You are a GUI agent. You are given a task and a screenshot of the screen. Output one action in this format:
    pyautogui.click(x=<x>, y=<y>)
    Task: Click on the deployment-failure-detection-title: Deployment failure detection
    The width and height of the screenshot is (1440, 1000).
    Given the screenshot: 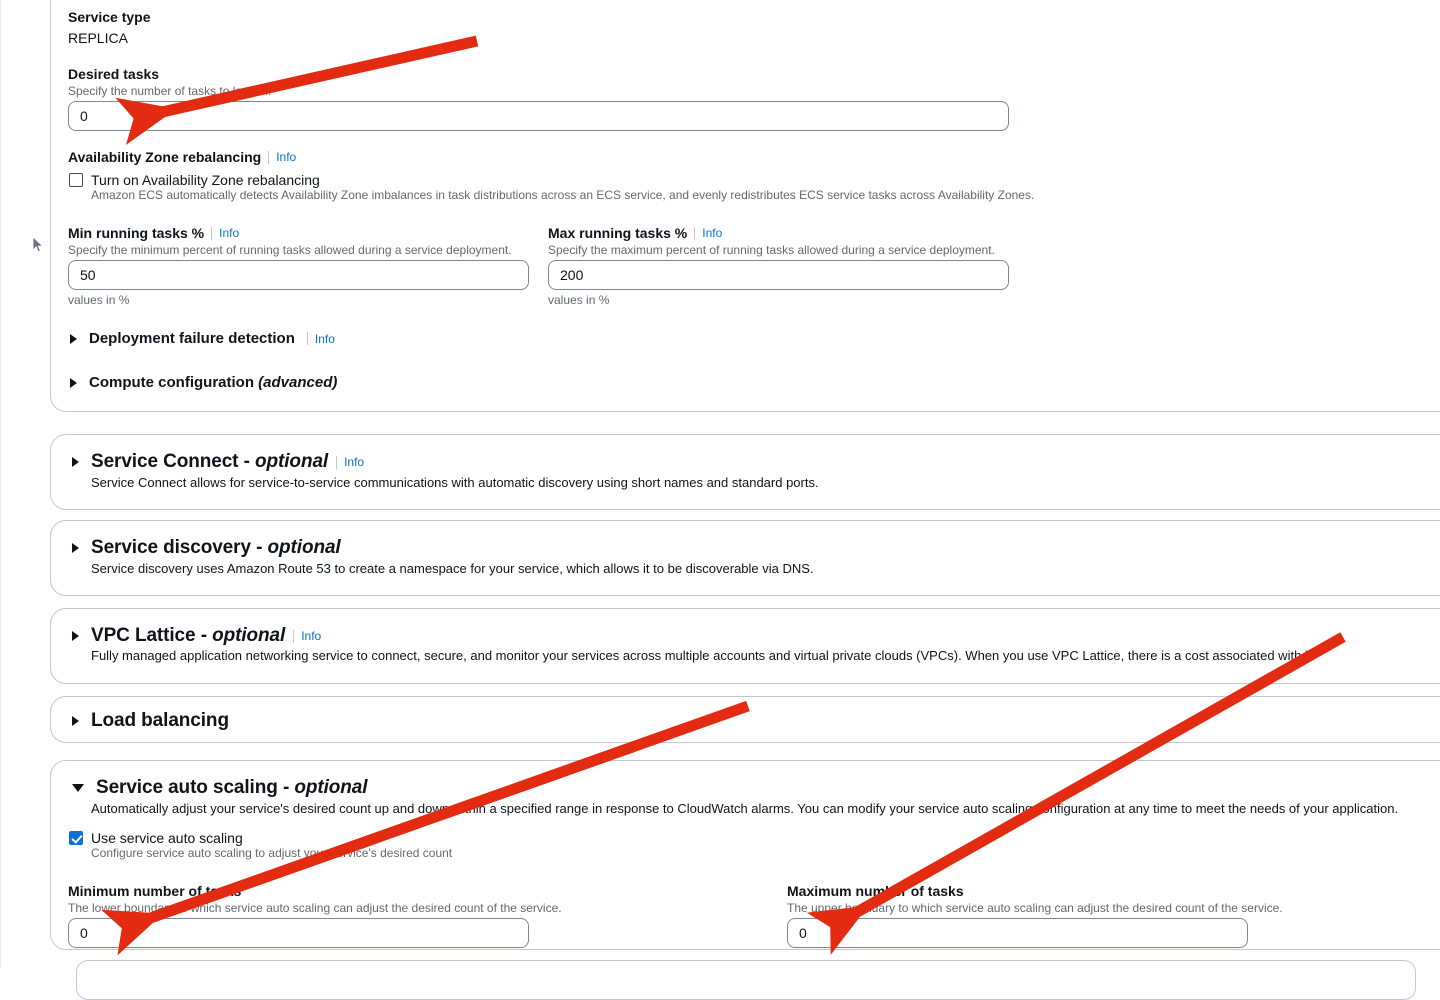 What is the action you would take?
    pyautogui.click(x=192, y=338)
    